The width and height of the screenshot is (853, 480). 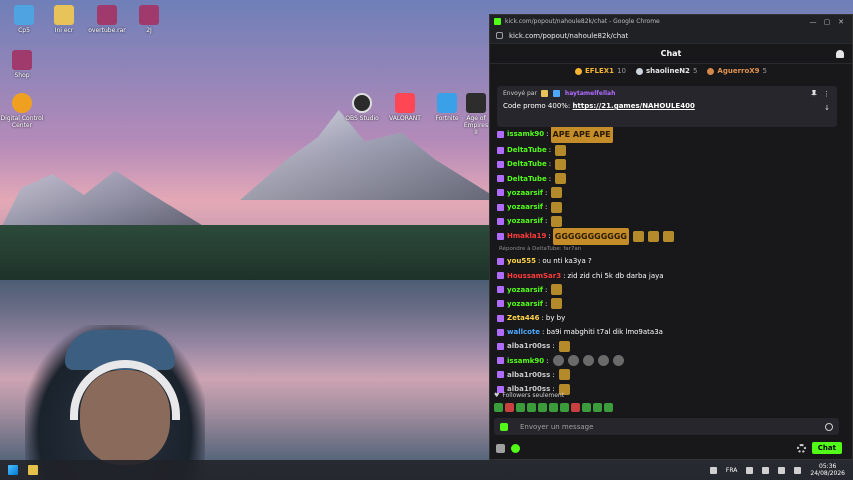 What do you see at coordinates (827, 22) in the screenshot?
I see `maximize-button: ▢` at bounding box center [827, 22].